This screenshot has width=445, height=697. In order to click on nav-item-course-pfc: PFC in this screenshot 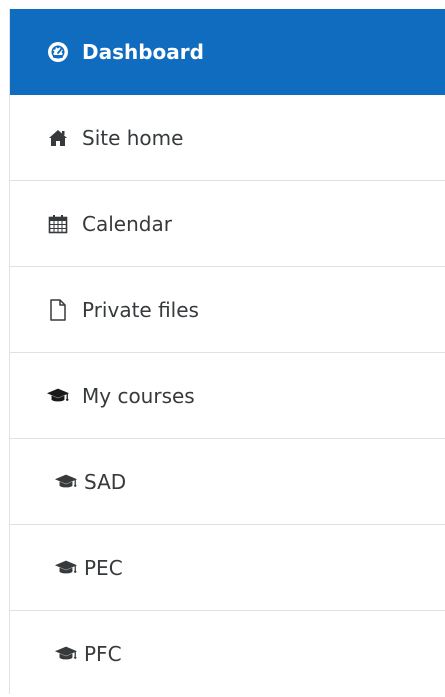, I will do `click(227, 654)`.